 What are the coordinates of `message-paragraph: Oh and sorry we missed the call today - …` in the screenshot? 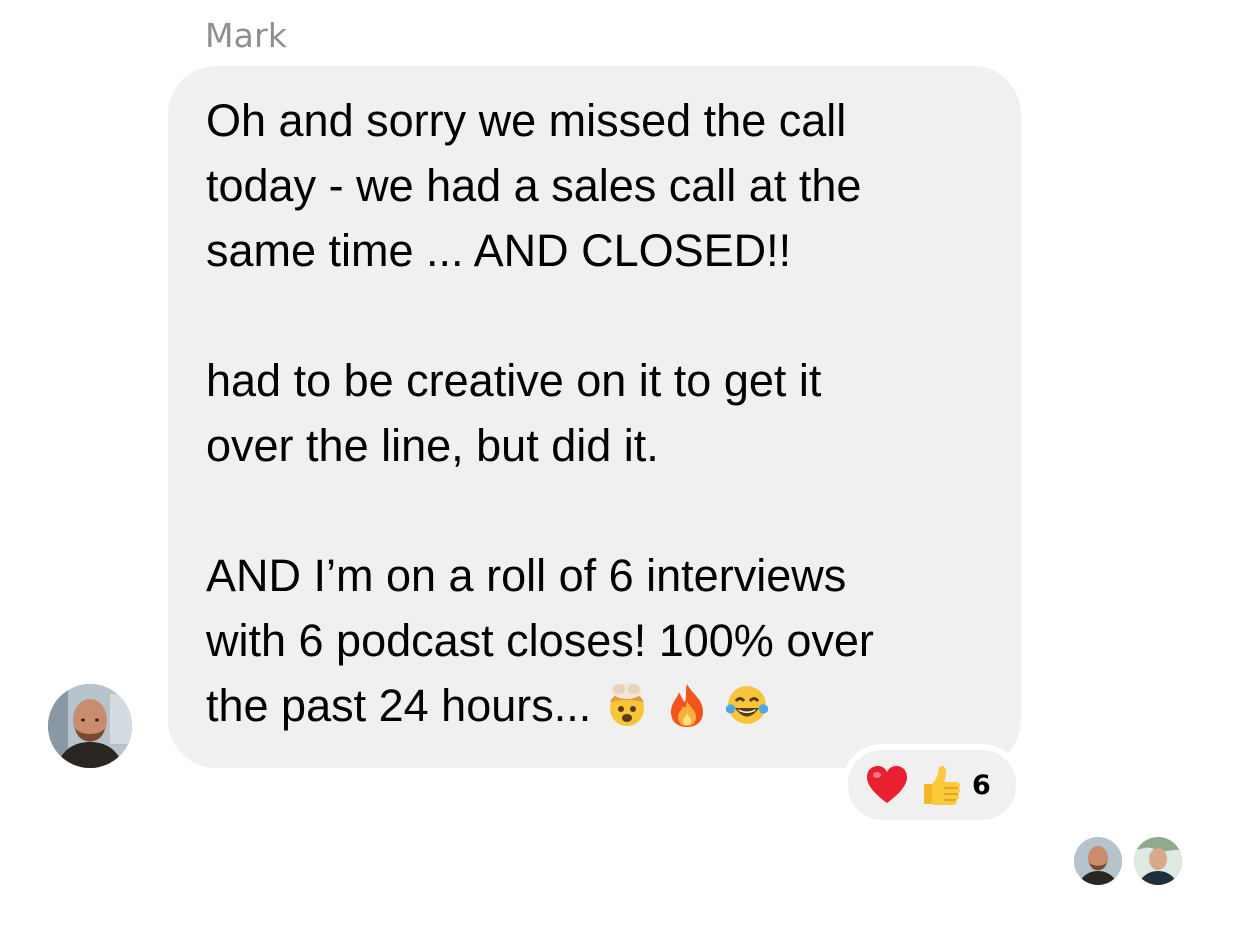 It's located at (534, 185).